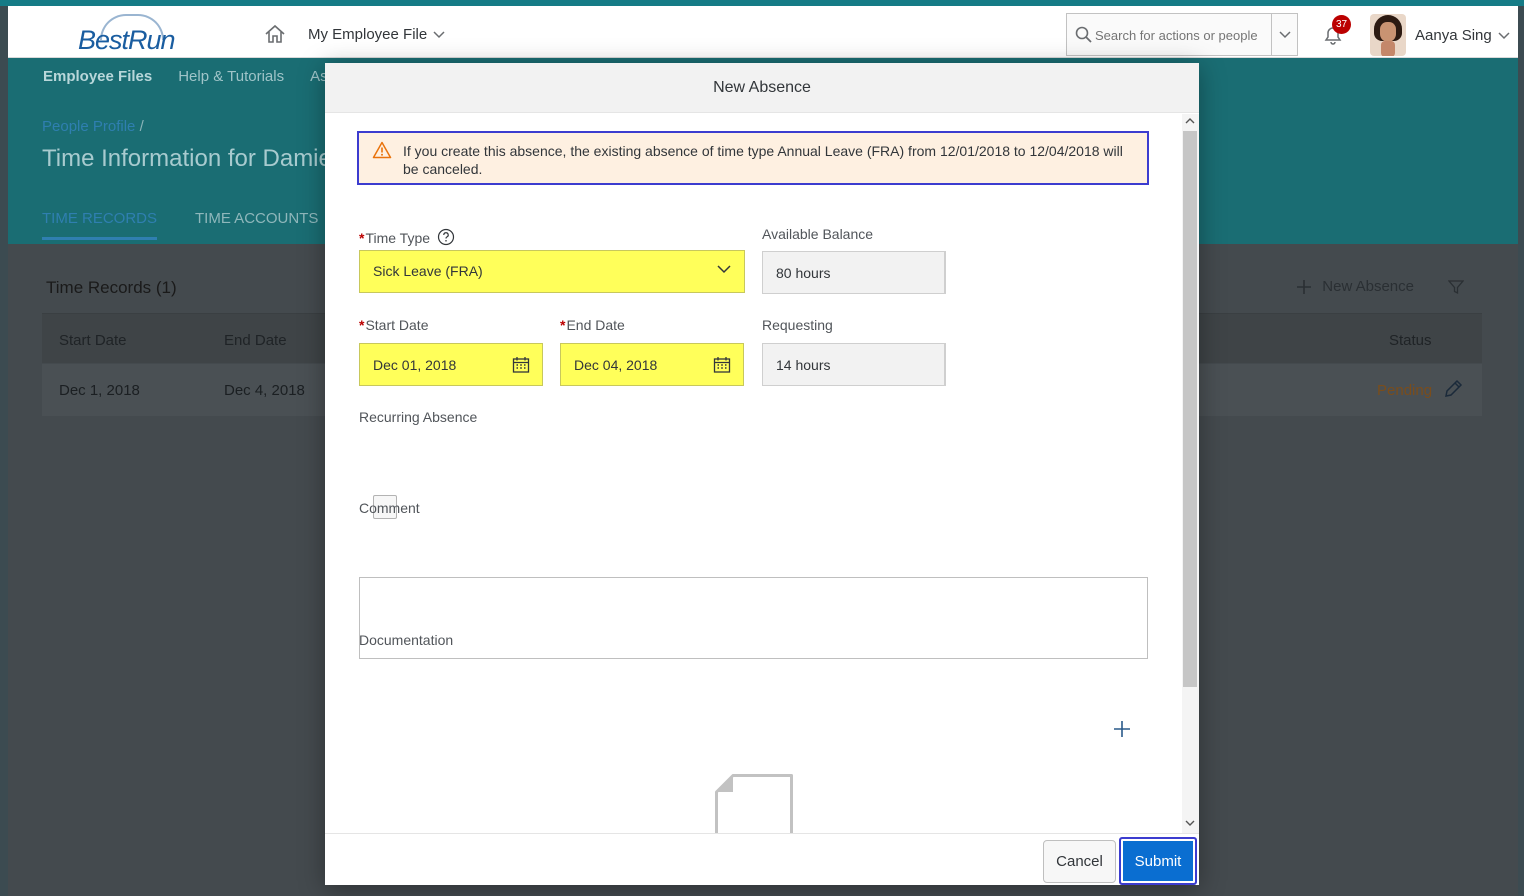 The height and width of the screenshot is (896, 1524). I want to click on records-toolbar: New Absence, so click(1380, 286).